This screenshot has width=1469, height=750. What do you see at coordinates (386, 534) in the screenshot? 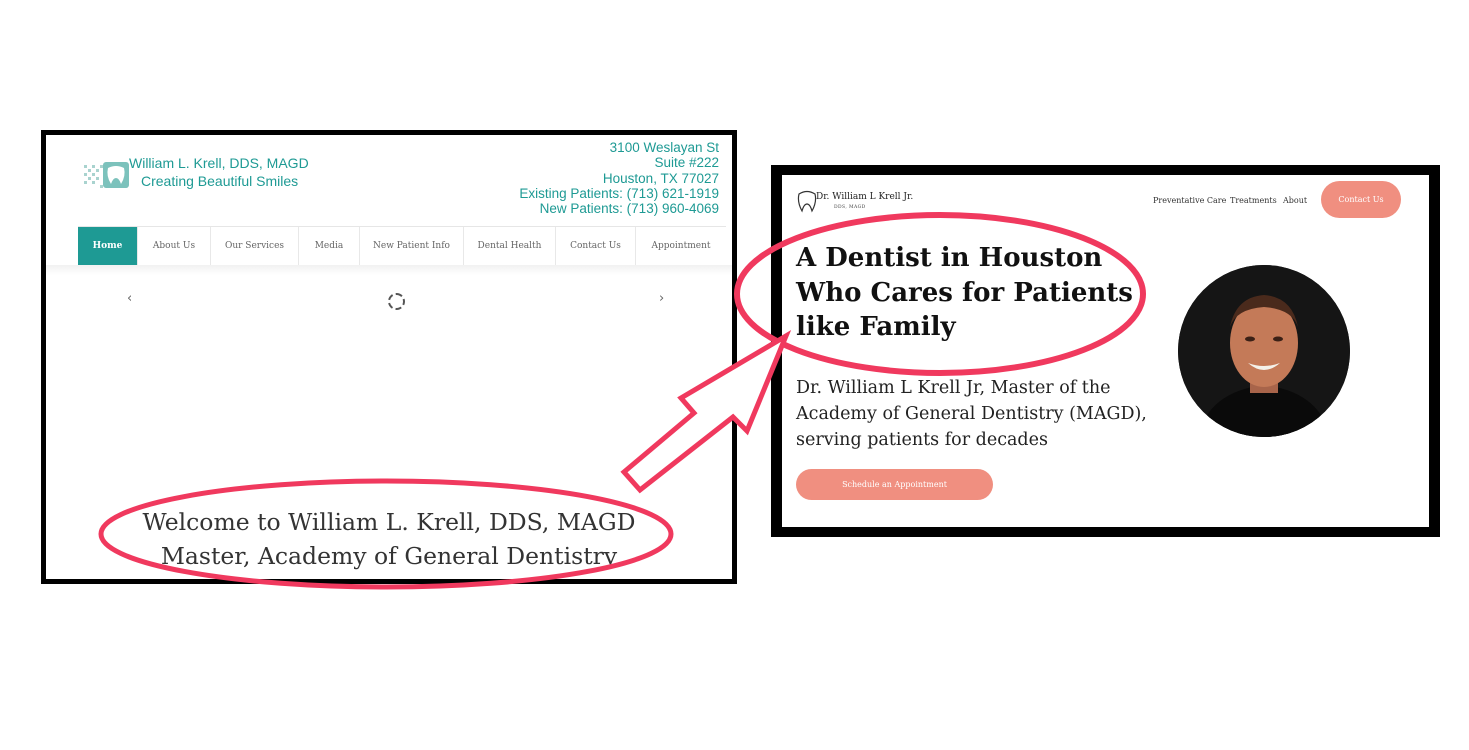
I see `highlight-ellipse-welcome` at bounding box center [386, 534].